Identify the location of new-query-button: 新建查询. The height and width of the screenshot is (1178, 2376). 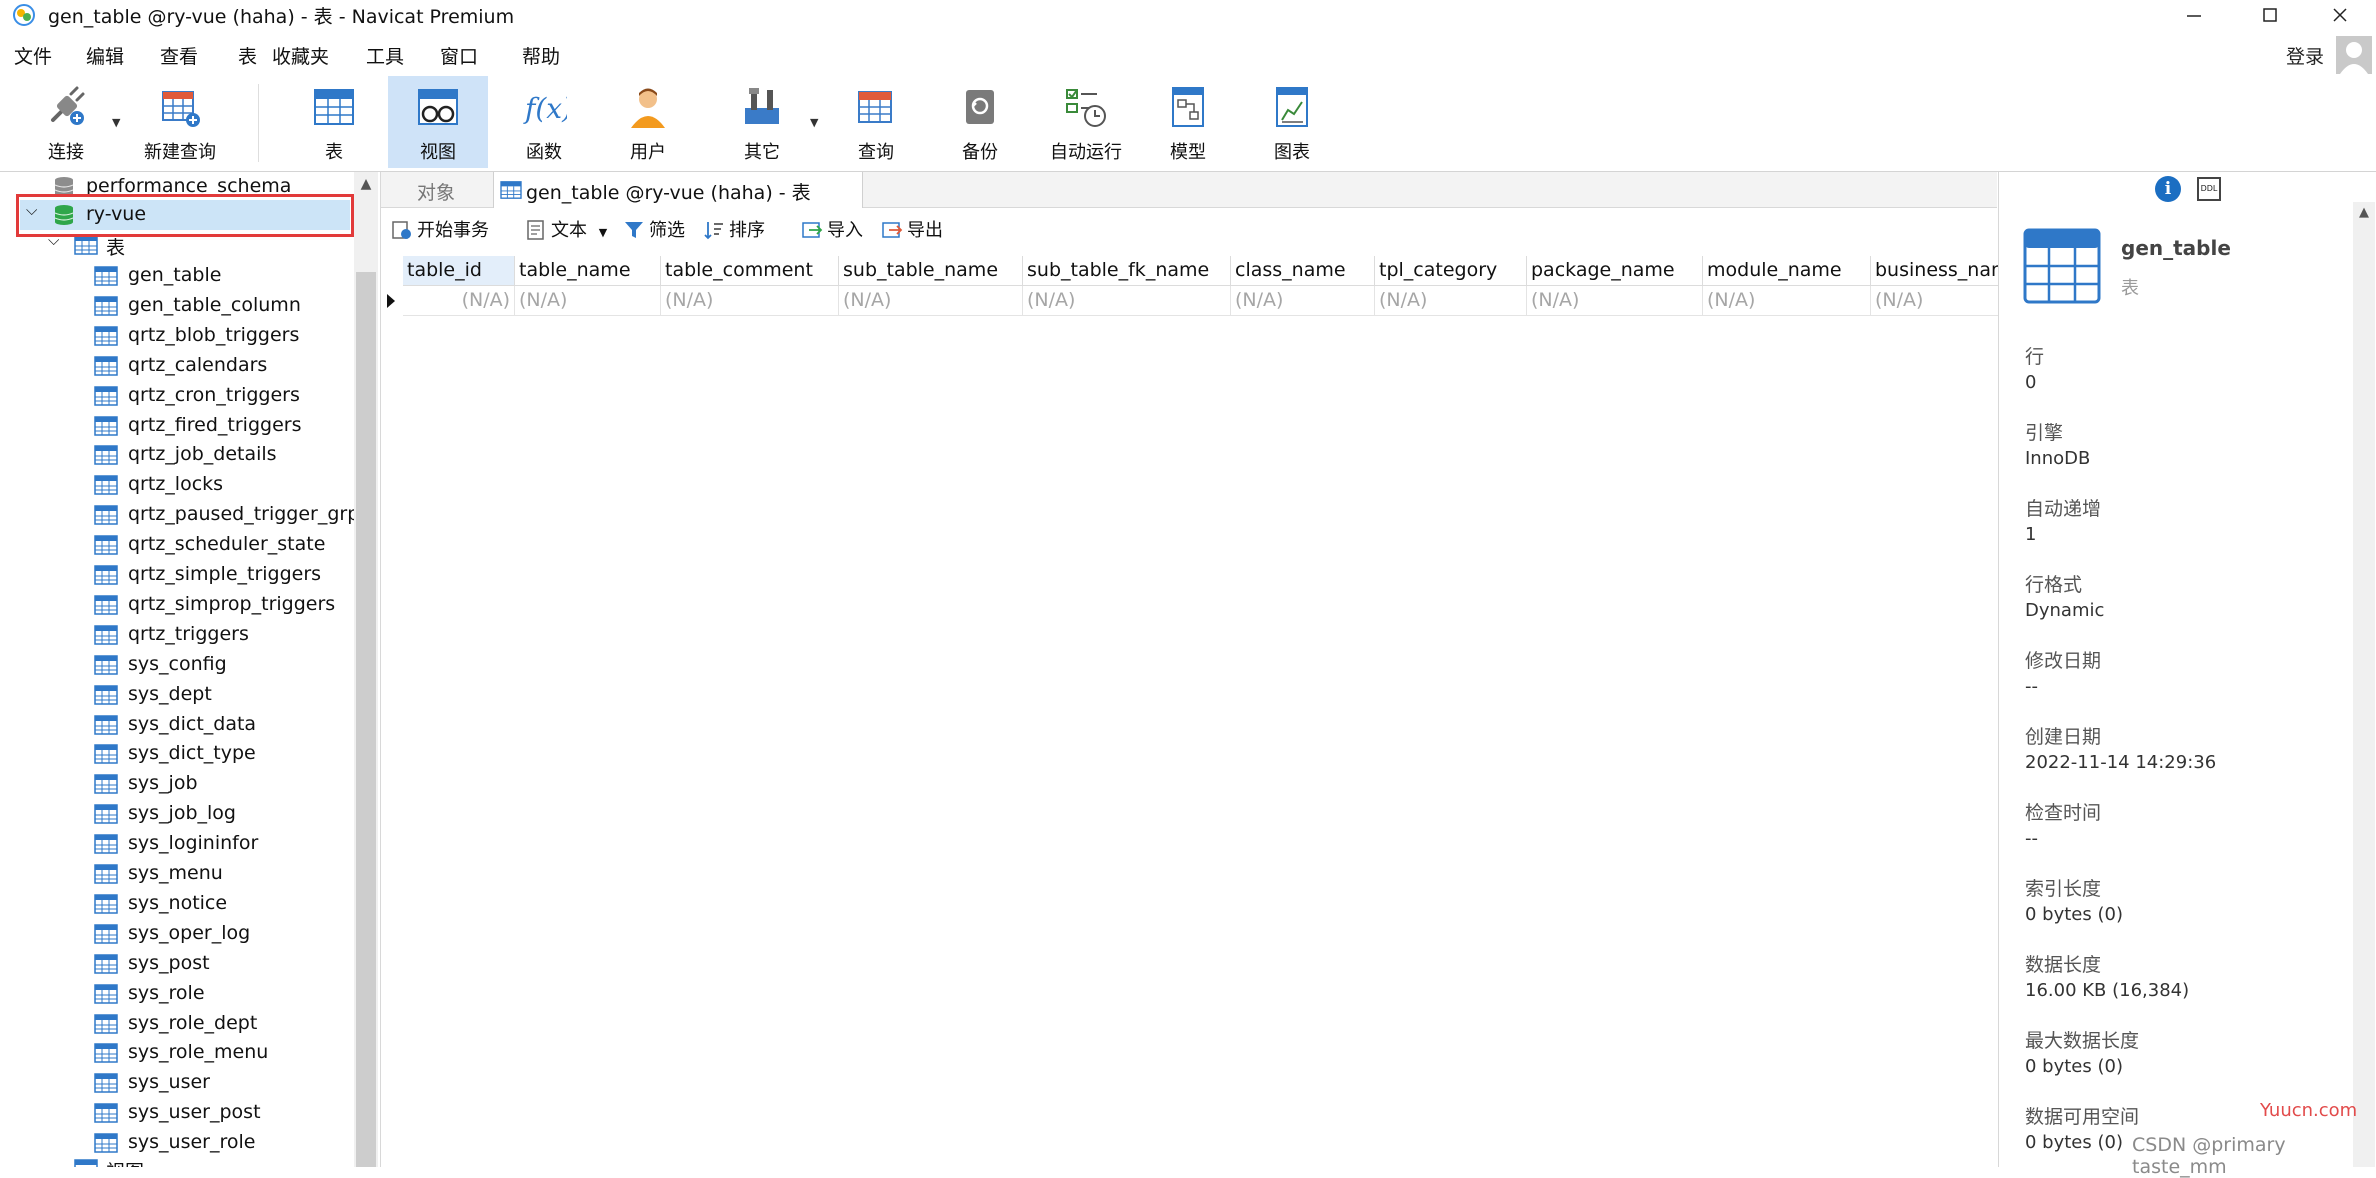
(180, 122).